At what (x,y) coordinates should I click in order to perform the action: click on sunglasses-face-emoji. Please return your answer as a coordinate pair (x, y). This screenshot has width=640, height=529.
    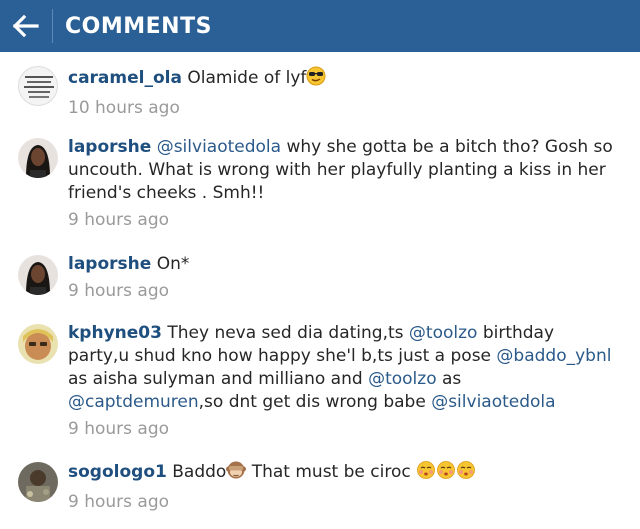
    Looking at the image, I should click on (316, 79).